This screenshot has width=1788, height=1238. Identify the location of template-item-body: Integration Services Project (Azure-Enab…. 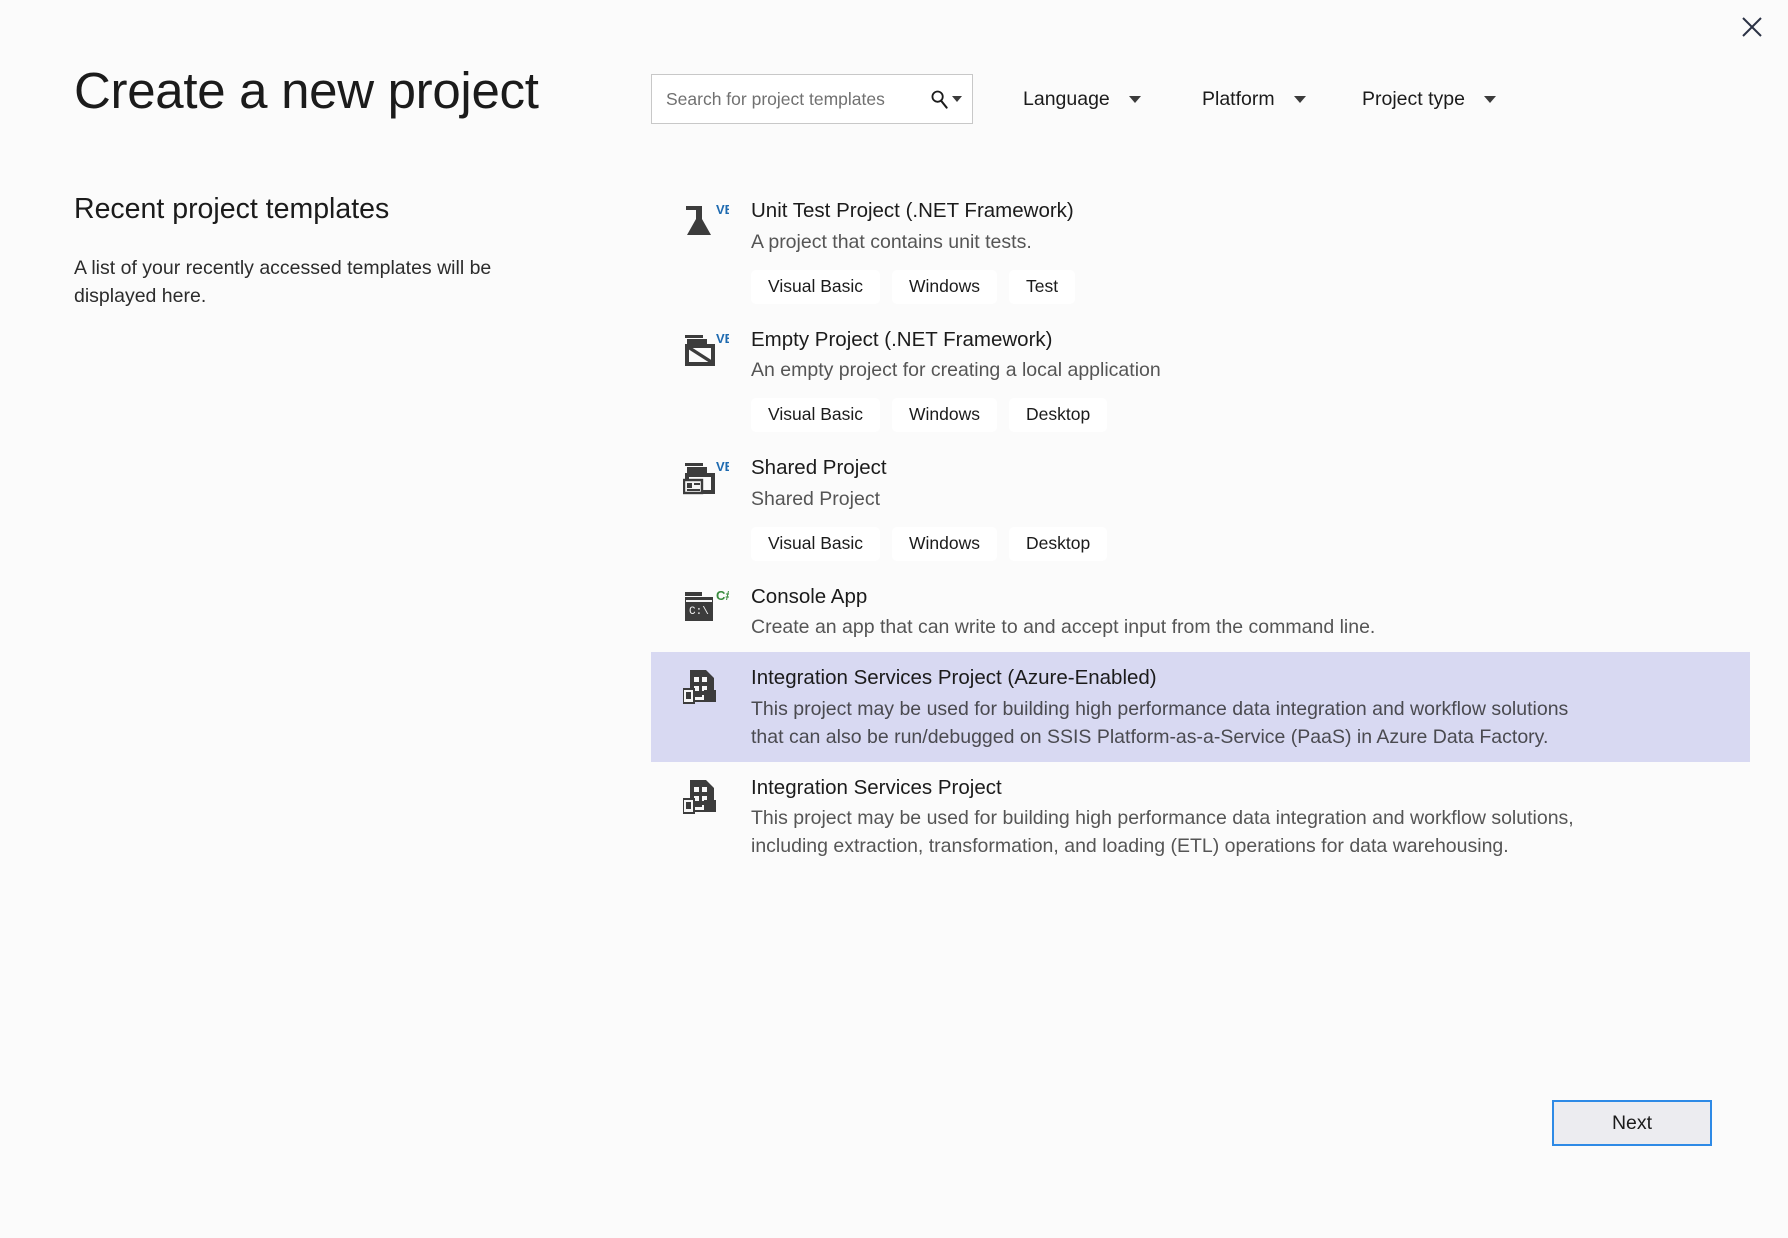
(1245, 707).